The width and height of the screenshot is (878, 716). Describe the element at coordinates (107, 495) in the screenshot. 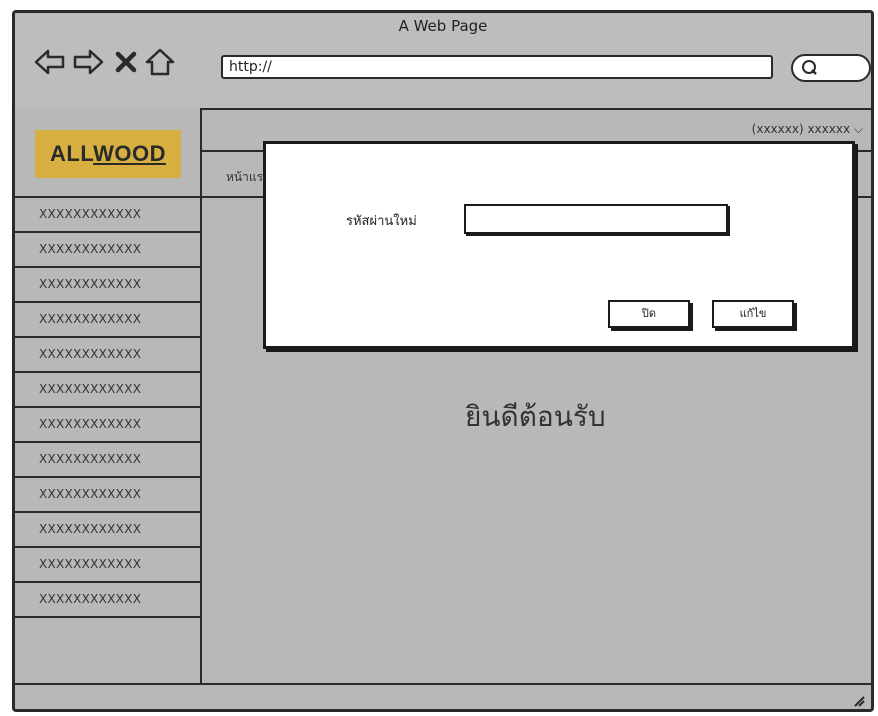

I see `sidebar-item-9: XXXXXXXXXXXX` at that location.